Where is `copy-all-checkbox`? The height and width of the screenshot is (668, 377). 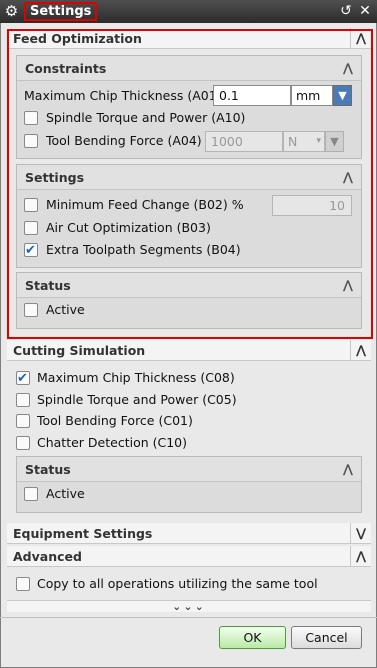
copy-all-checkbox is located at coordinates (23, 584).